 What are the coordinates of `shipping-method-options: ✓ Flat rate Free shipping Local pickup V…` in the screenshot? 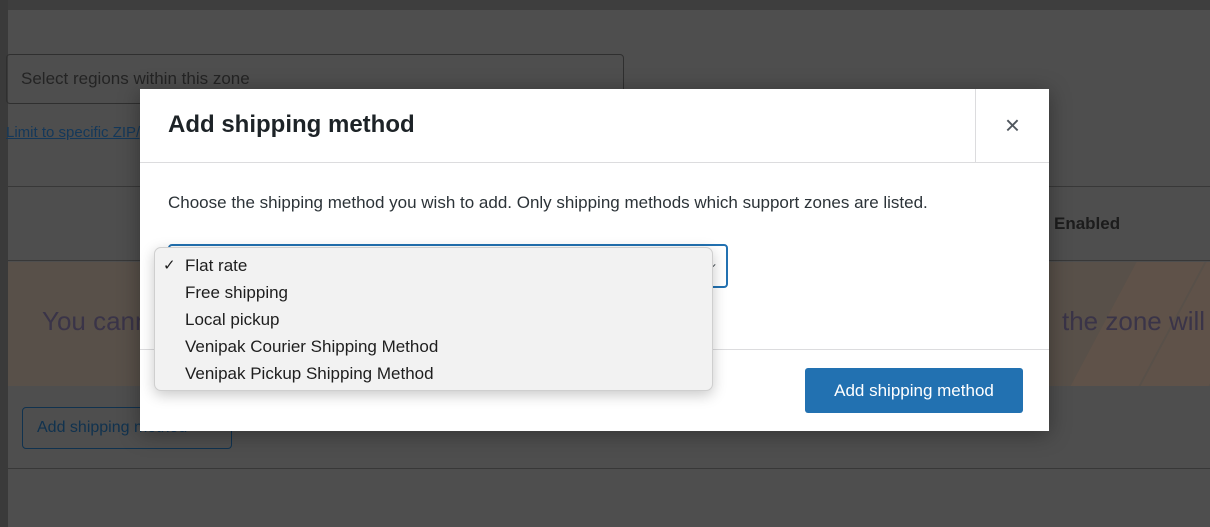 It's located at (433, 319).